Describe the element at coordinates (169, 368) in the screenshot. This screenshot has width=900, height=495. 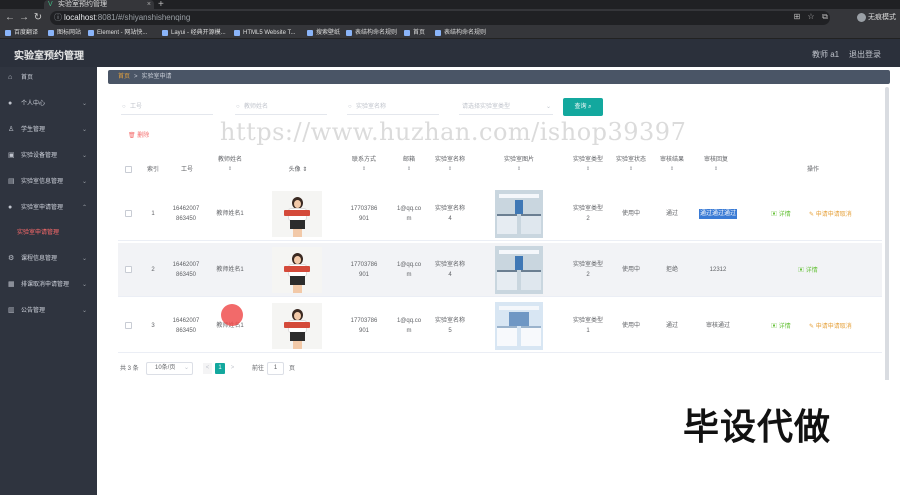
I see `page-size-select: 10条/页 ⌄` at that location.